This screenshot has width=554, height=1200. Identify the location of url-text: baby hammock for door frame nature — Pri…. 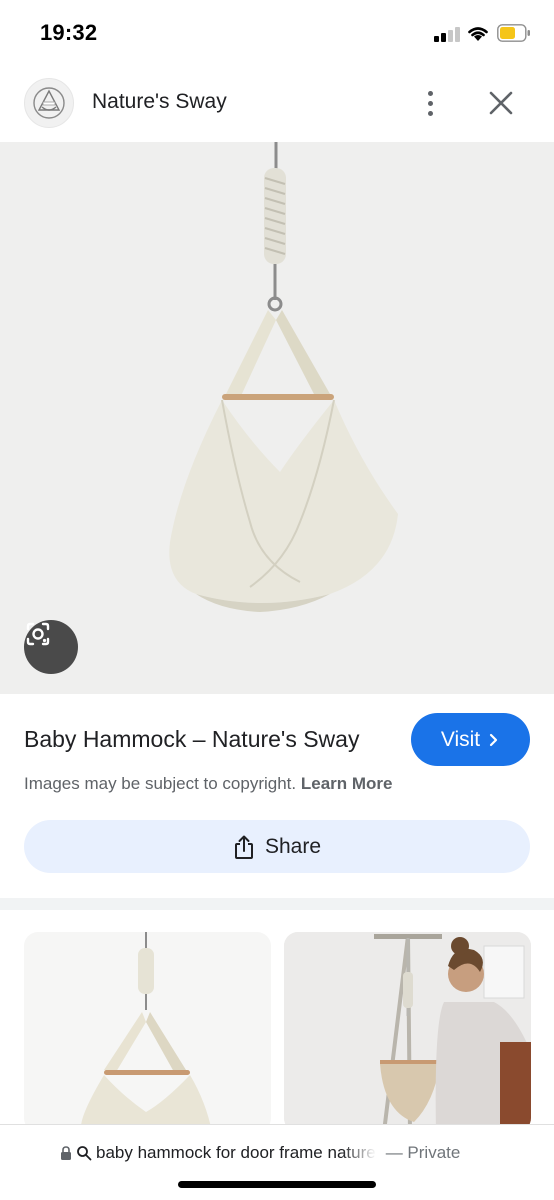
(260, 1153).